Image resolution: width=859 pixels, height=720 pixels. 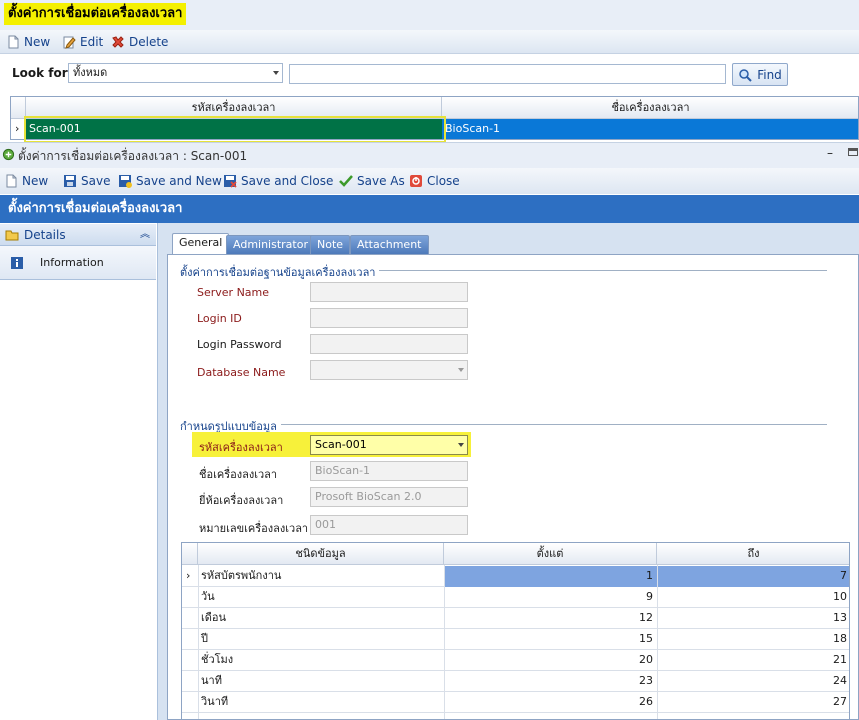 What do you see at coordinates (239, 344) in the screenshot?
I see `login-password-label: Login Password` at bounding box center [239, 344].